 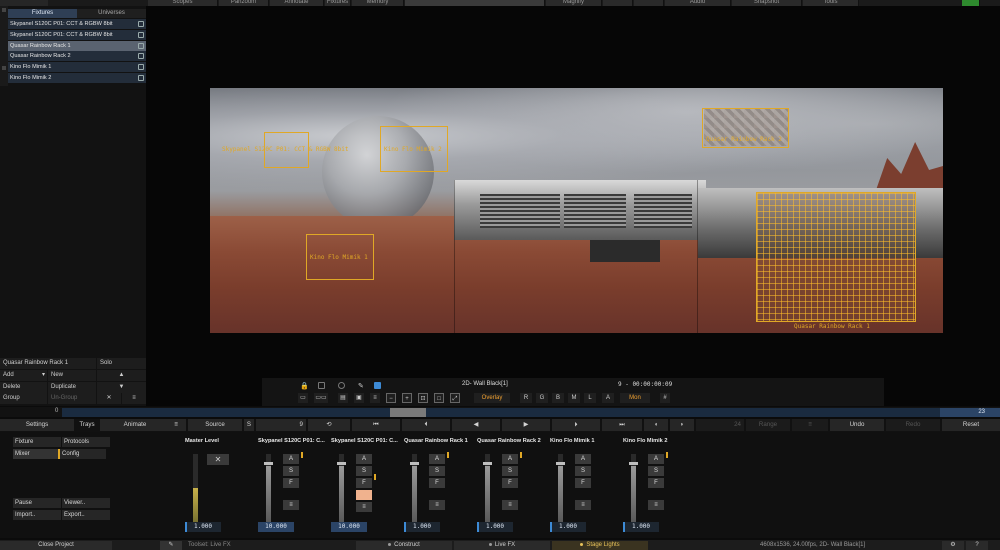 I want to click on group-button: Group, so click(x=23, y=399).